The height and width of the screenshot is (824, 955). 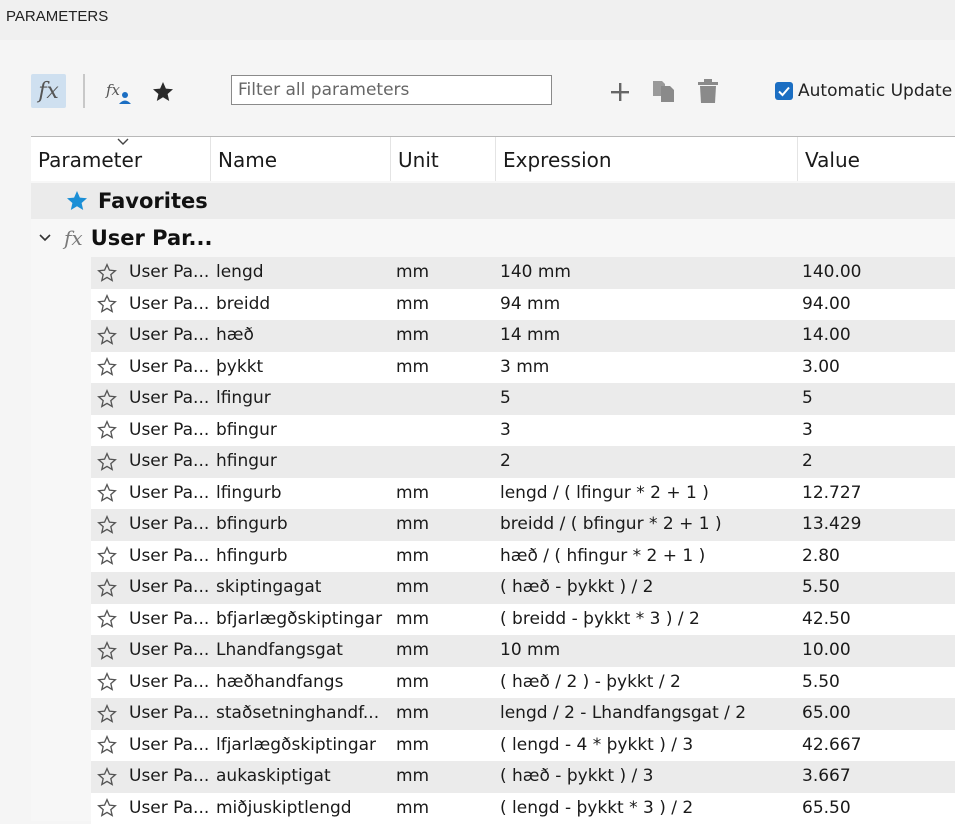 I want to click on table-row: User Pa...breiddmm94 mm94.00, so click(x=523, y=305).